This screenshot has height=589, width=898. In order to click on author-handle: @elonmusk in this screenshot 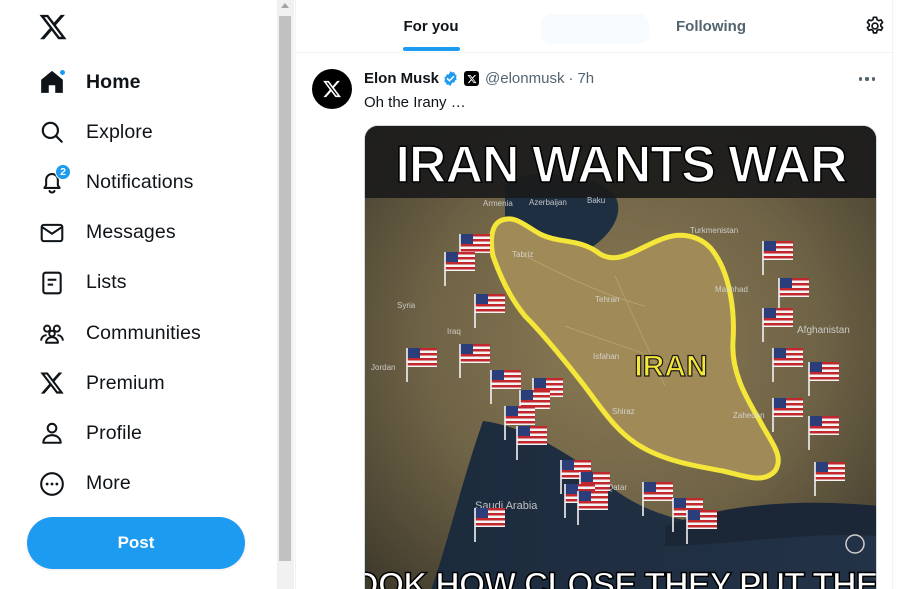, I will do `click(524, 78)`.